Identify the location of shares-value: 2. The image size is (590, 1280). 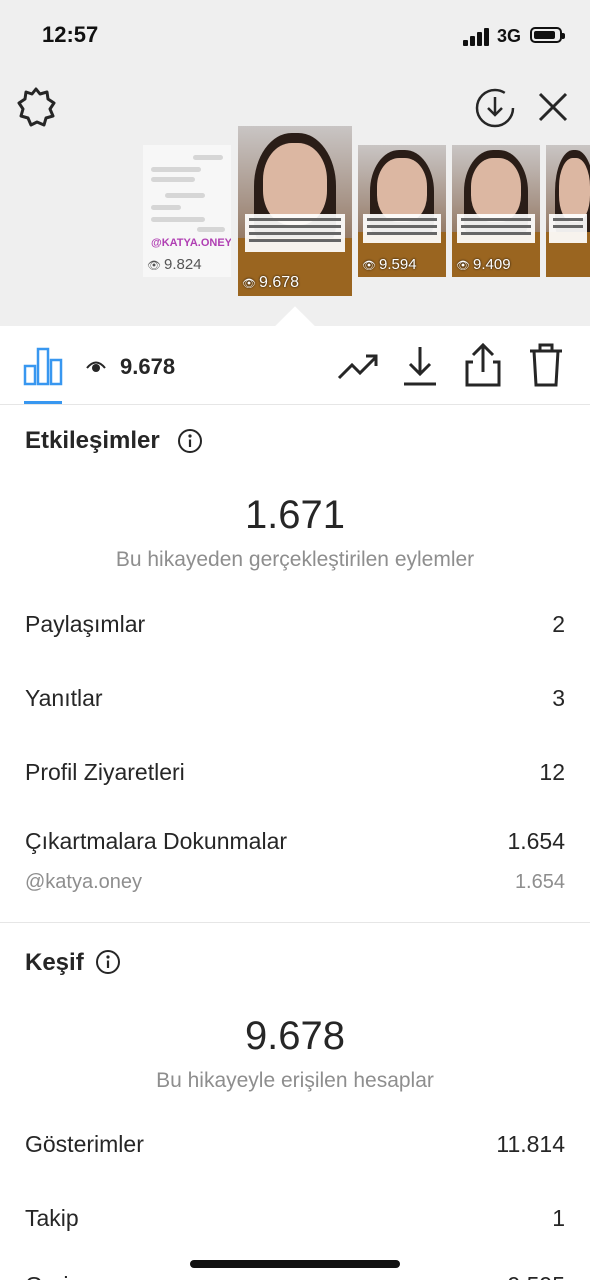
(558, 624).